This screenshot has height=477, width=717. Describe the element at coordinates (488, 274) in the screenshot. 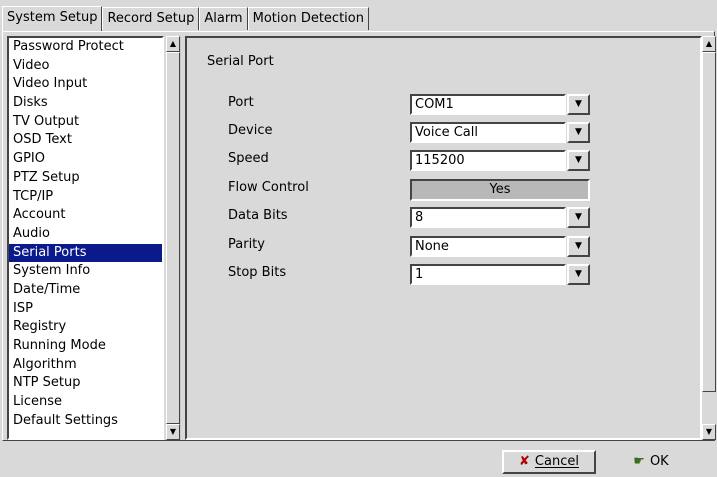

I see `stop-bits-value: 1` at that location.